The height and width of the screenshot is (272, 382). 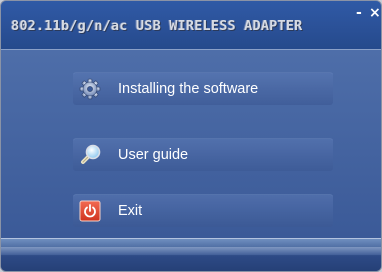 What do you see at coordinates (130, 211) in the screenshot?
I see `menu-item-label: Exit` at bounding box center [130, 211].